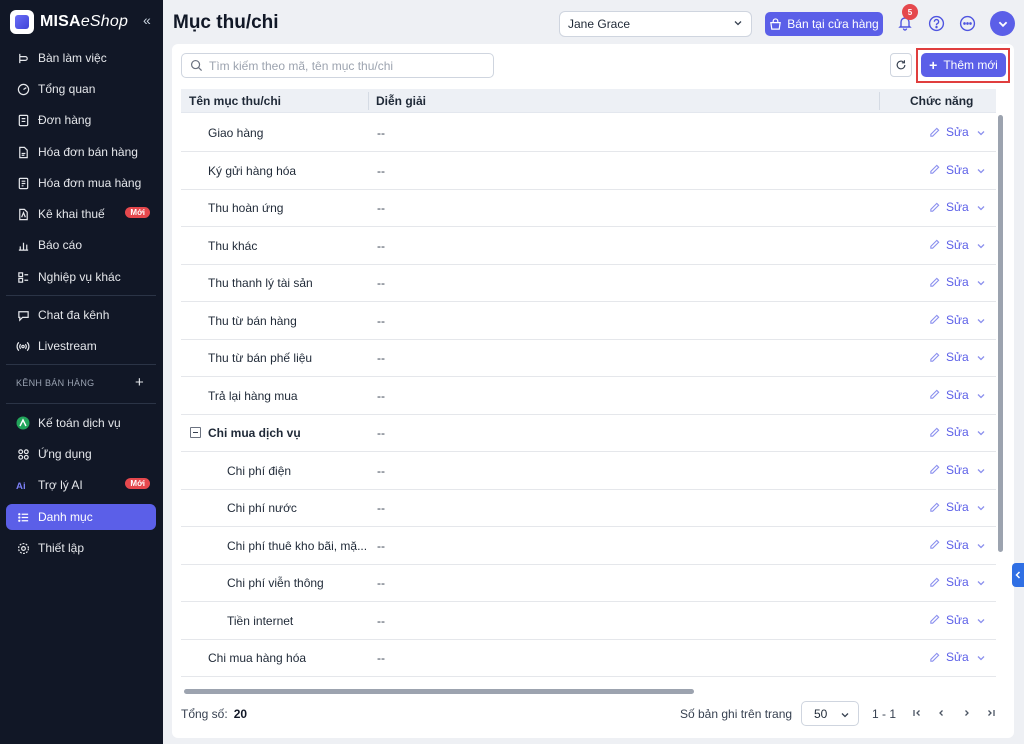 The height and width of the screenshot is (744, 1024). Describe the element at coordinates (963, 65) in the screenshot. I see `add-new-button: + Thêm mới` at that location.